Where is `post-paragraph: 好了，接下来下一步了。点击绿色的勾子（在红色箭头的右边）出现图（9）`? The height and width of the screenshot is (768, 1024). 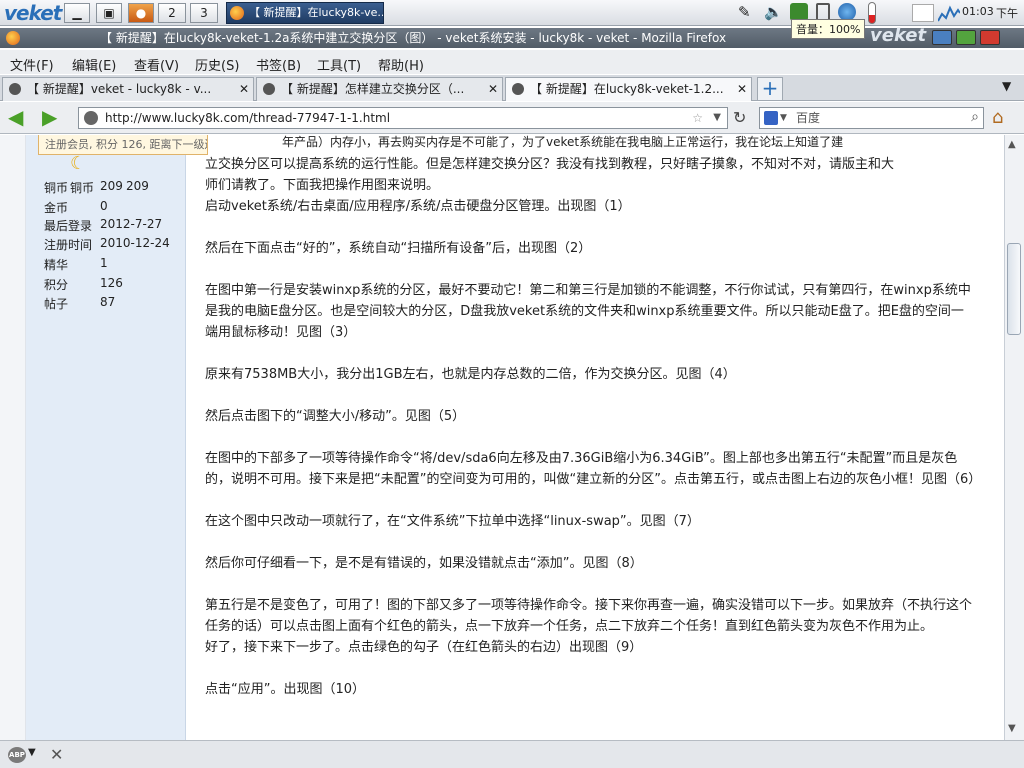
post-paragraph: 好了，接下来下一步了。点击绿色的勾子（在红色箭头的右边）出现图（9） is located at coordinates (424, 647).